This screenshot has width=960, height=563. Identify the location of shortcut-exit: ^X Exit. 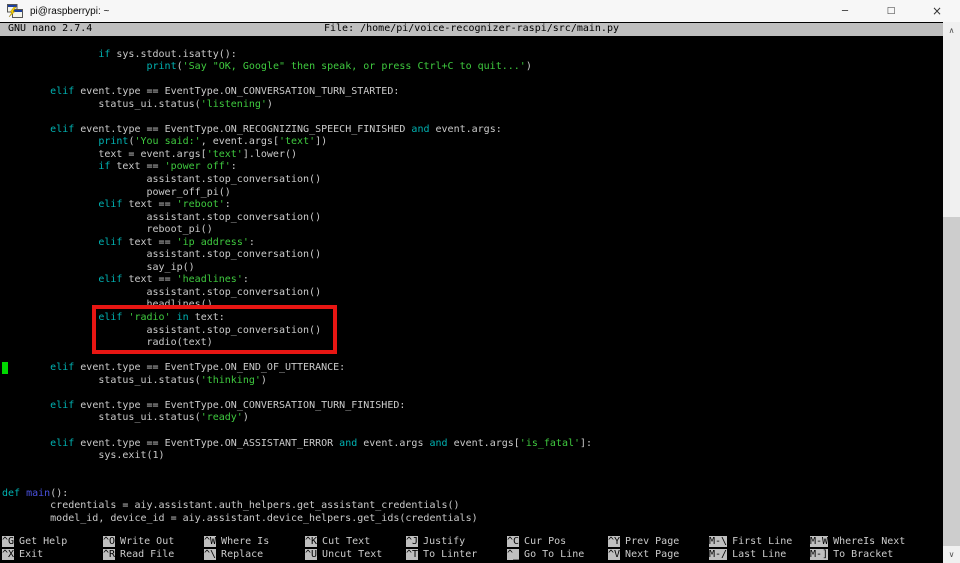
(23, 554).